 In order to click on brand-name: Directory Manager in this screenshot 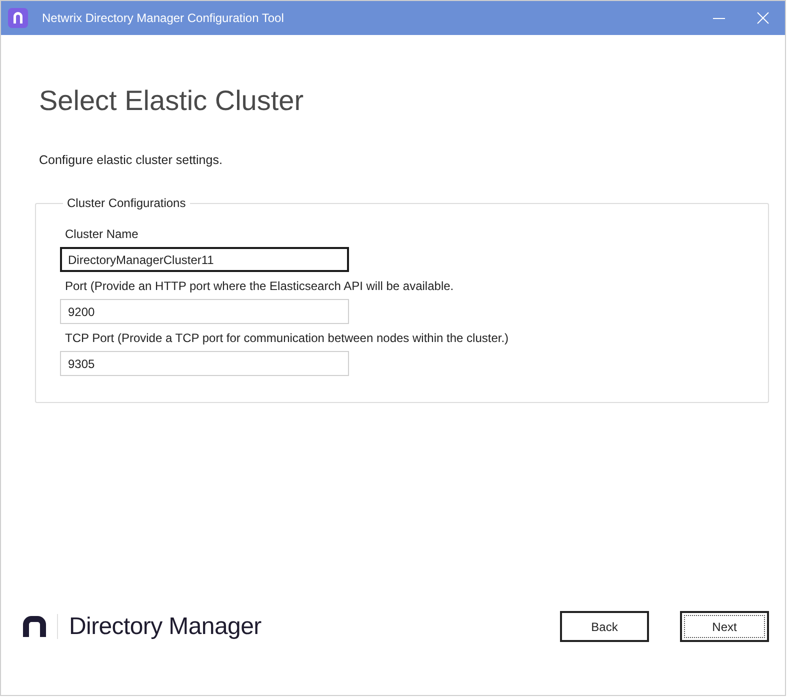, I will do `click(165, 627)`.